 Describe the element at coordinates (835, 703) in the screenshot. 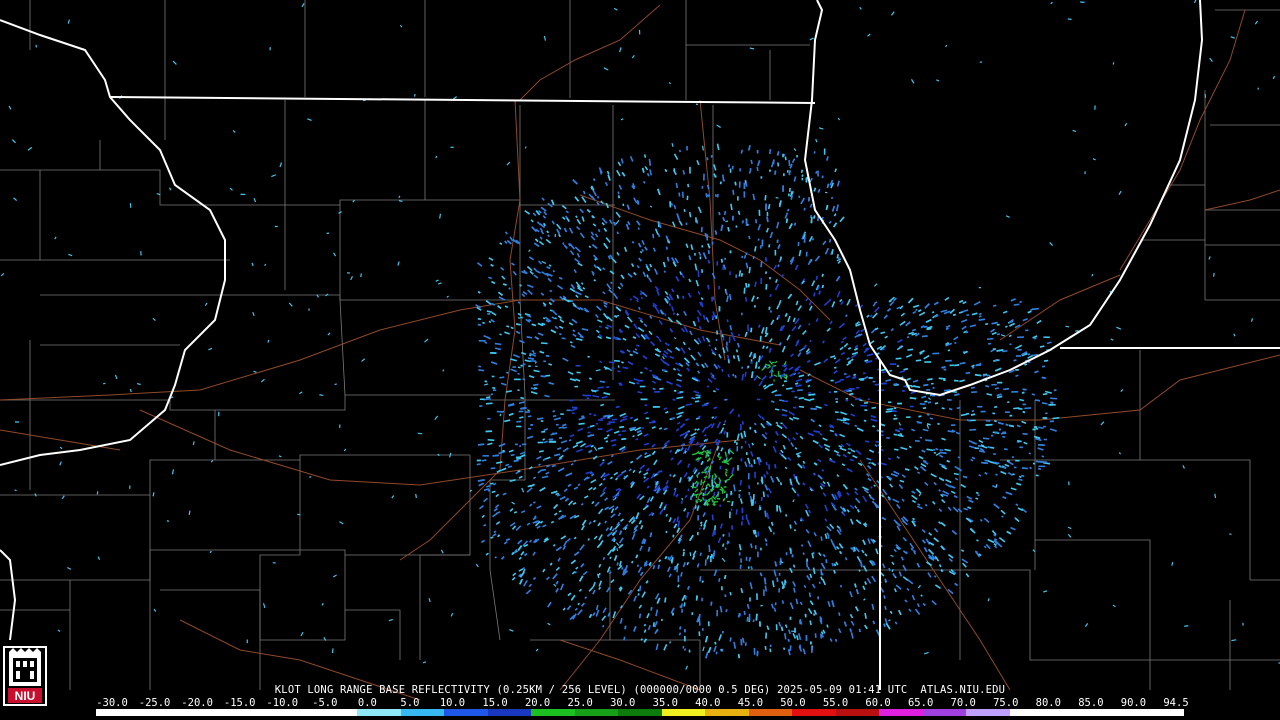

I see `scale-label: 55.0` at that location.